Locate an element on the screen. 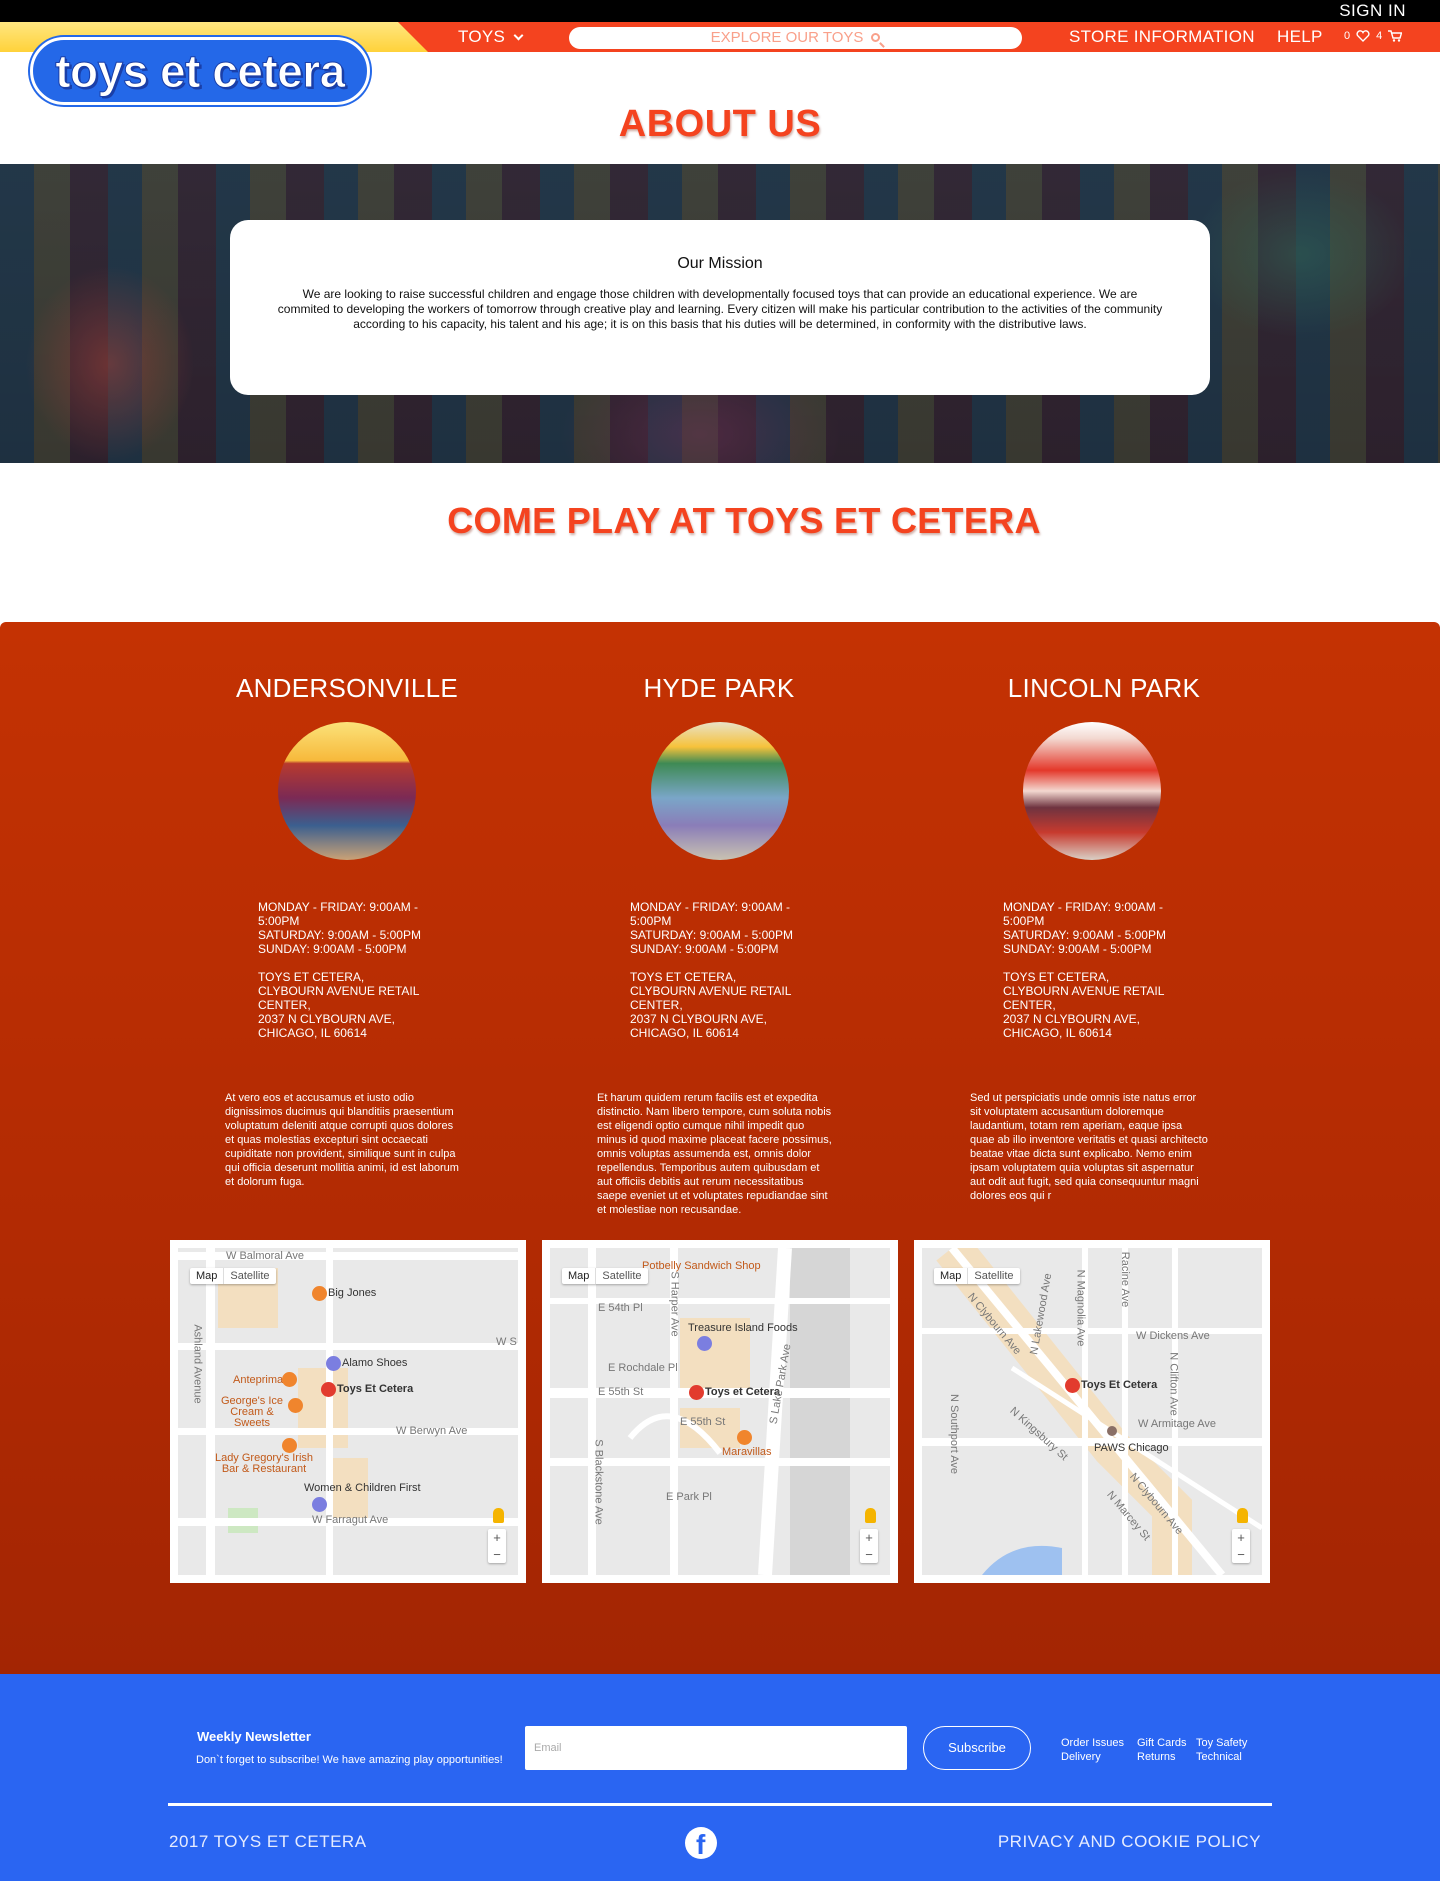 This screenshot has height=1881, width=1440. address-line: TOYS ET CETERA, is located at coordinates (311, 977).